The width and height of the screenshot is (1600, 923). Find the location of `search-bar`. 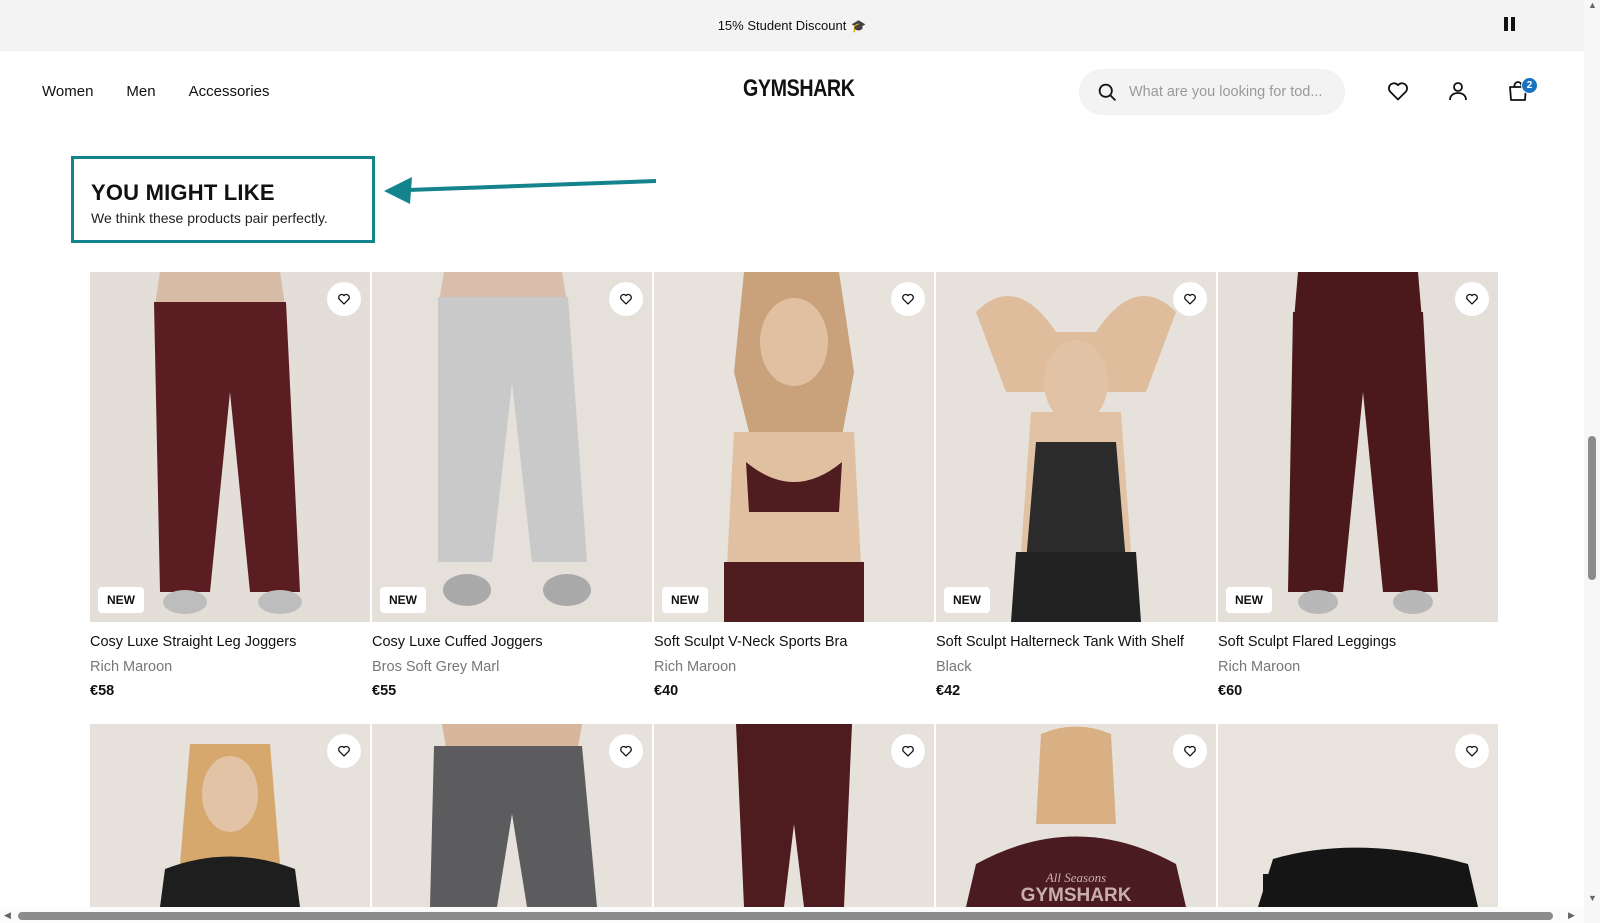

search-bar is located at coordinates (1212, 92).